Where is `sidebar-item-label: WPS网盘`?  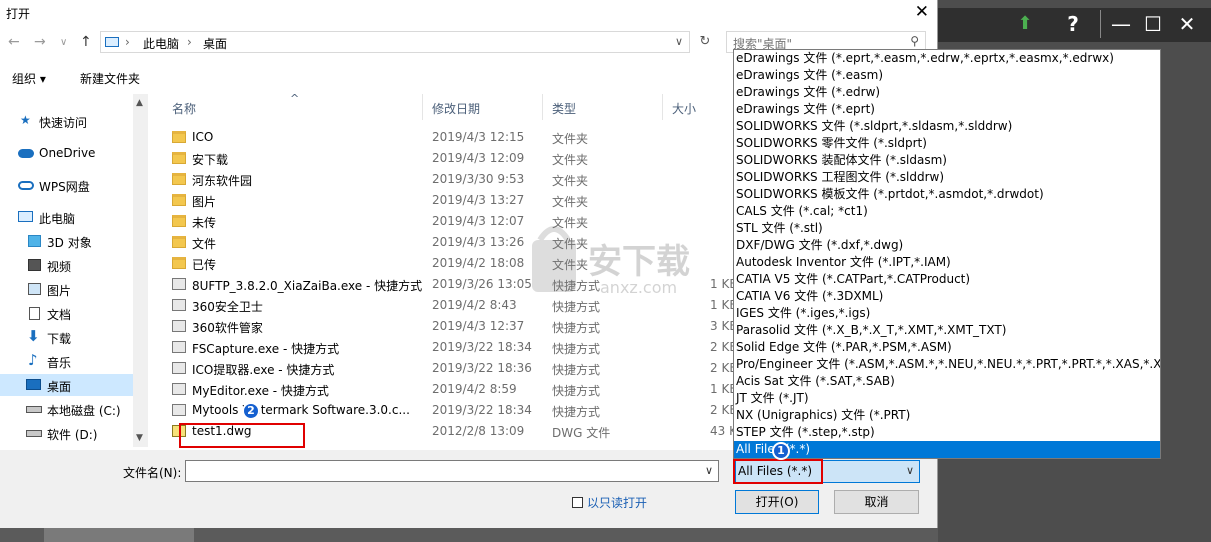 sidebar-item-label: WPS网盘 is located at coordinates (64, 187).